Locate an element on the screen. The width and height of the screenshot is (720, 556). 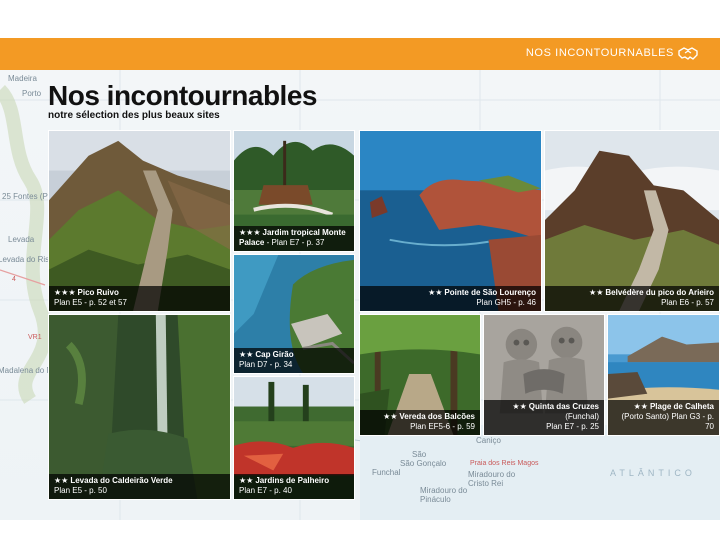
site-card-pico-ruivo: ★★★ Pico Ruivo Plan E5 - p. 52 et 57 is located at coordinates (139, 221).